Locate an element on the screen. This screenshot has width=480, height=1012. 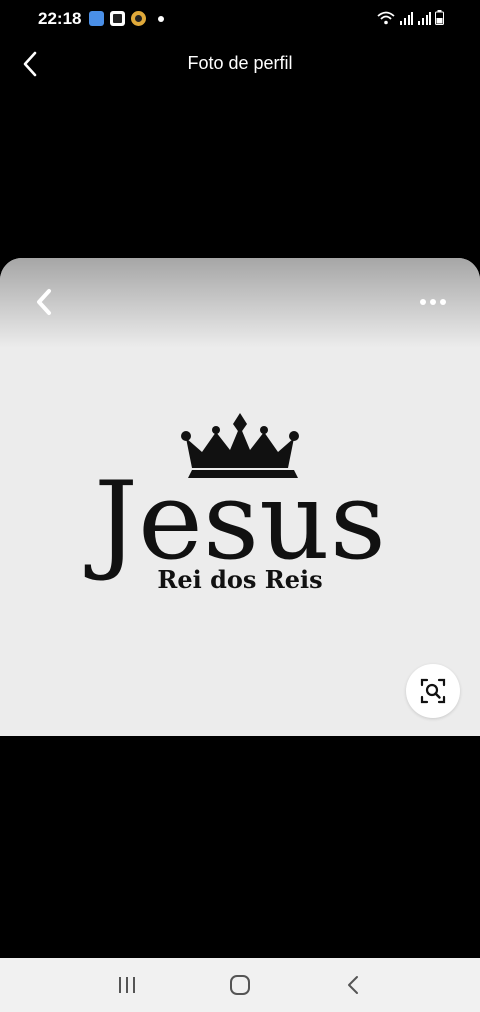
page-title: Foto de perfil is located at coordinates (240, 63).